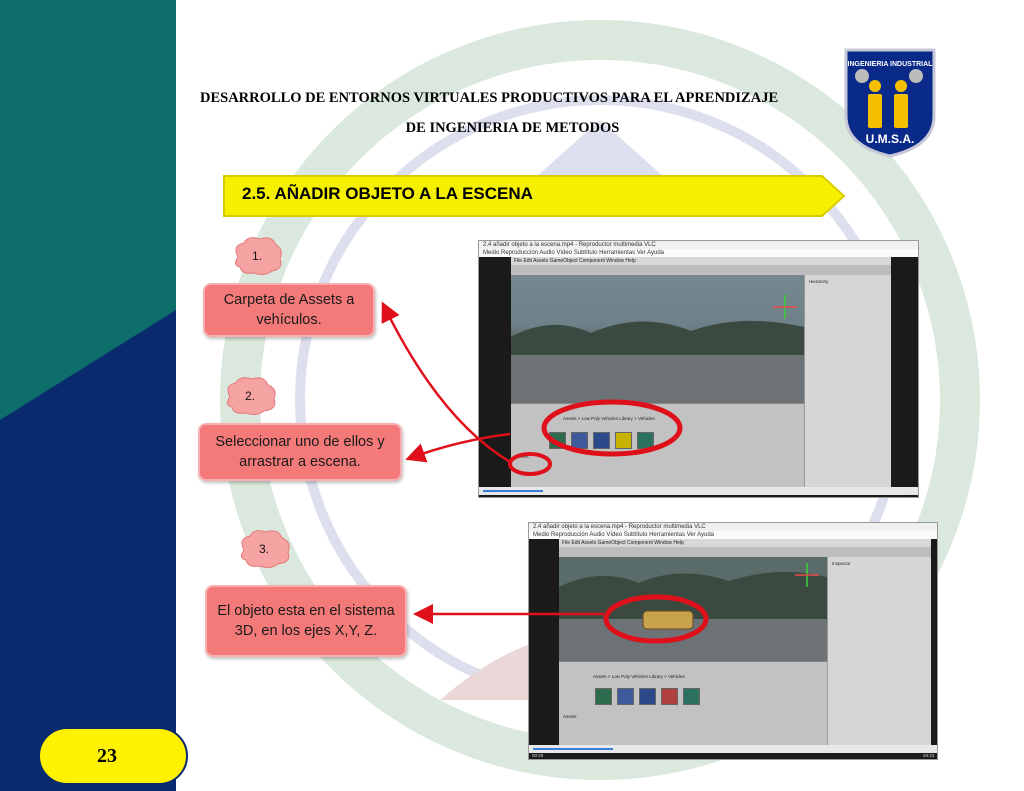 This screenshot has width=1024, height=791. I want to click on step-2-bubble: 2., so click(250, 396).